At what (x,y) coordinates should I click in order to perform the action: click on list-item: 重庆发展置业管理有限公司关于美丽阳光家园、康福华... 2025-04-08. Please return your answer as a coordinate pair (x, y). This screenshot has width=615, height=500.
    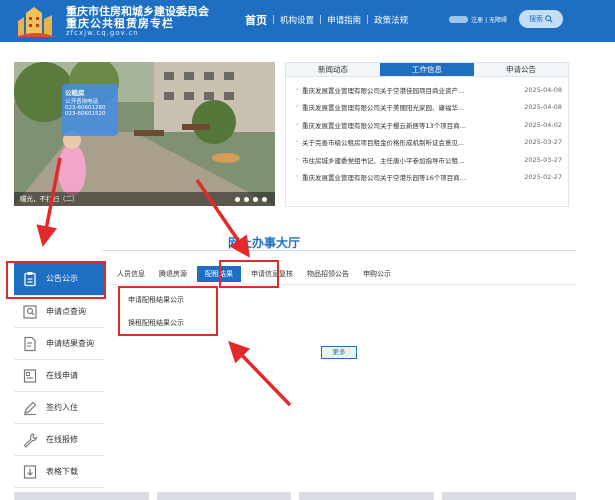
    Looking at the image, I should click on (429, 108).